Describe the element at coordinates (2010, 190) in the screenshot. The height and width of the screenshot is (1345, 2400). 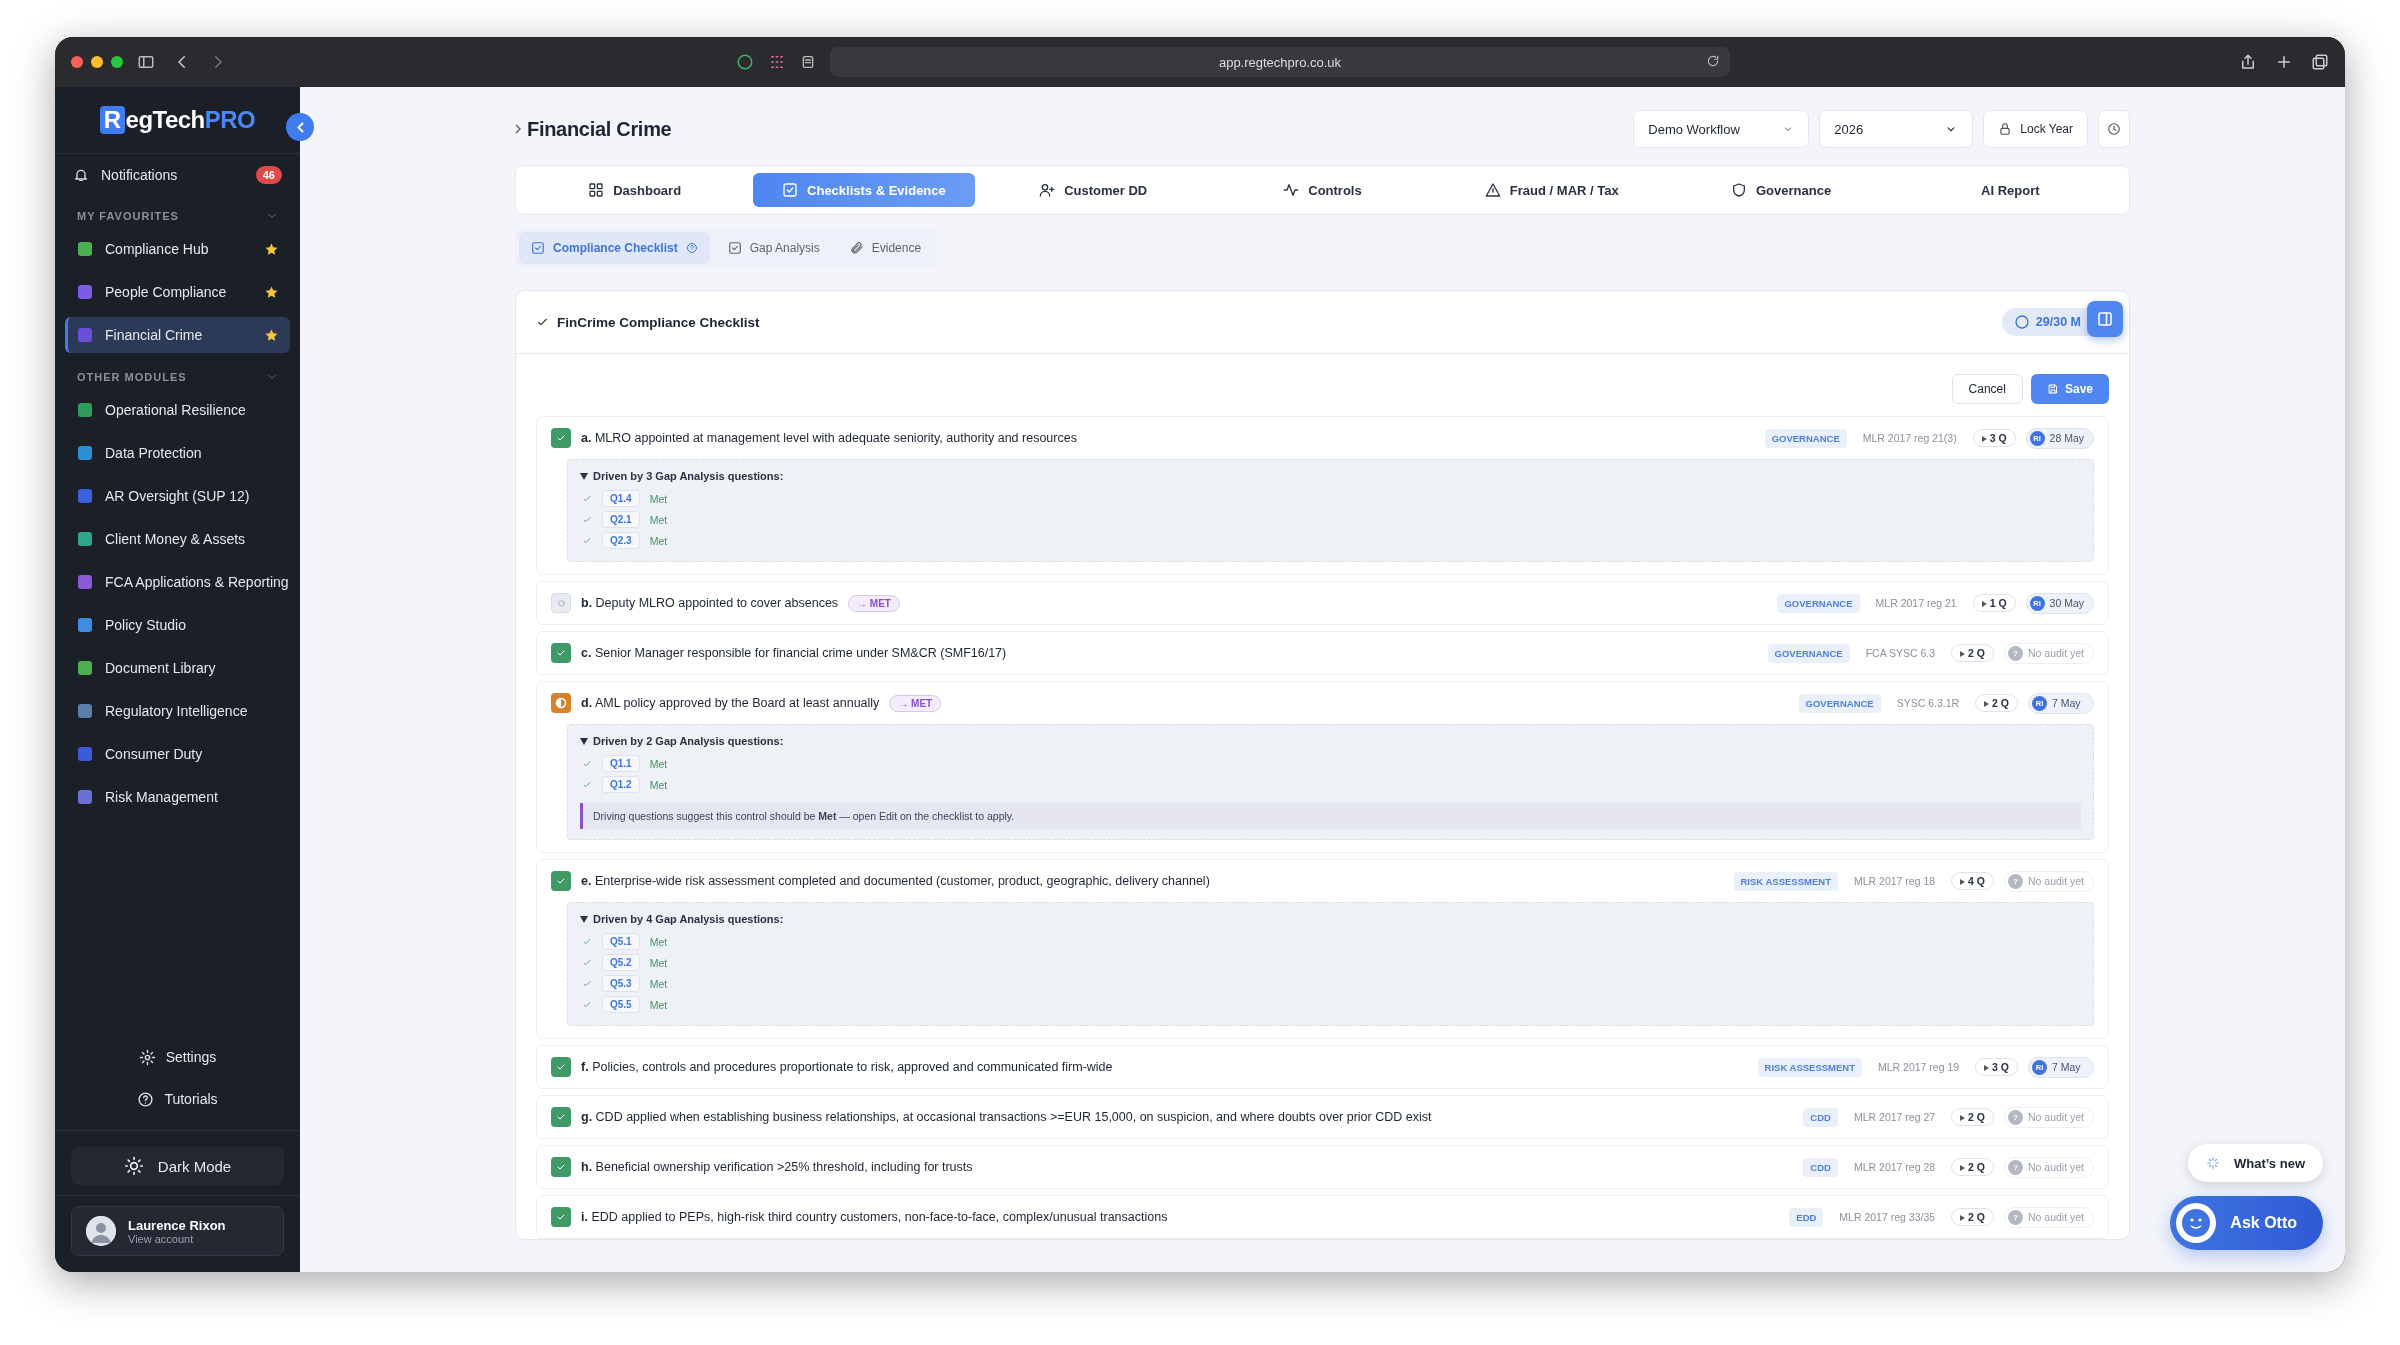
I see `tab: AI Report` at that location.